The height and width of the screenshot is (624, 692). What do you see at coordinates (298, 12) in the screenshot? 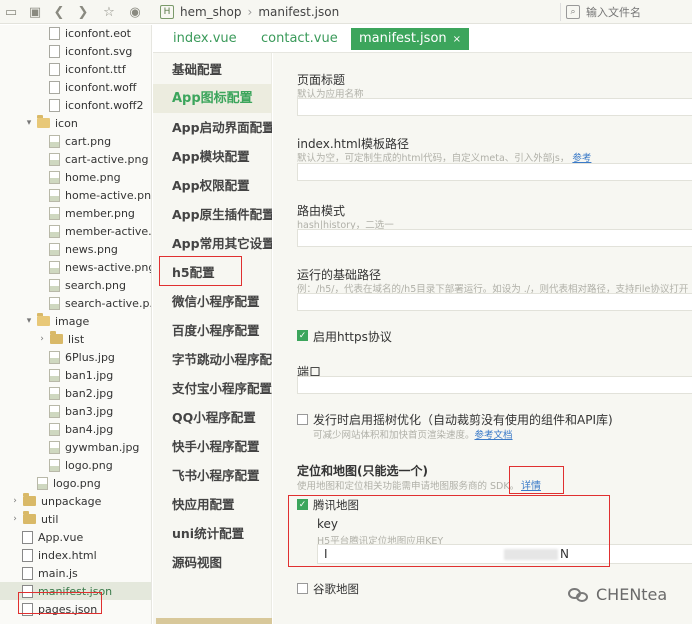
I see `breadcrumb-file: manifest.json` at bounding box center [298, 12].